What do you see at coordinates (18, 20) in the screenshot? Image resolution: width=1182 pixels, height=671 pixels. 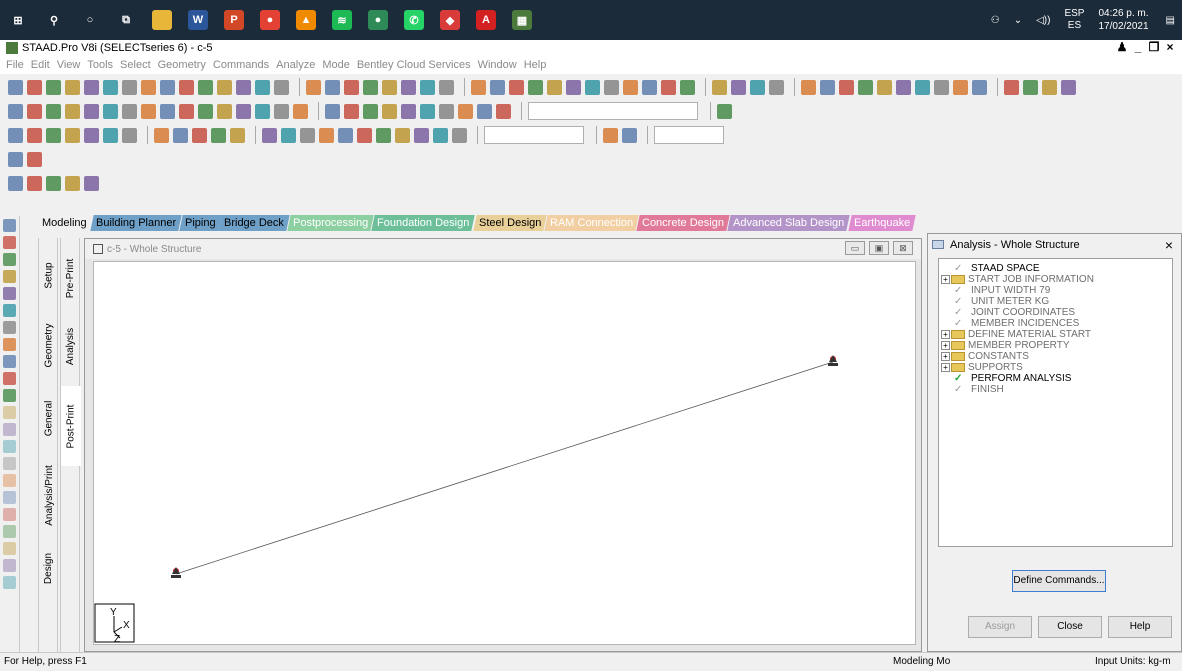 I see `windows-start-icon: ⊞` at bounding box center [18, 20].